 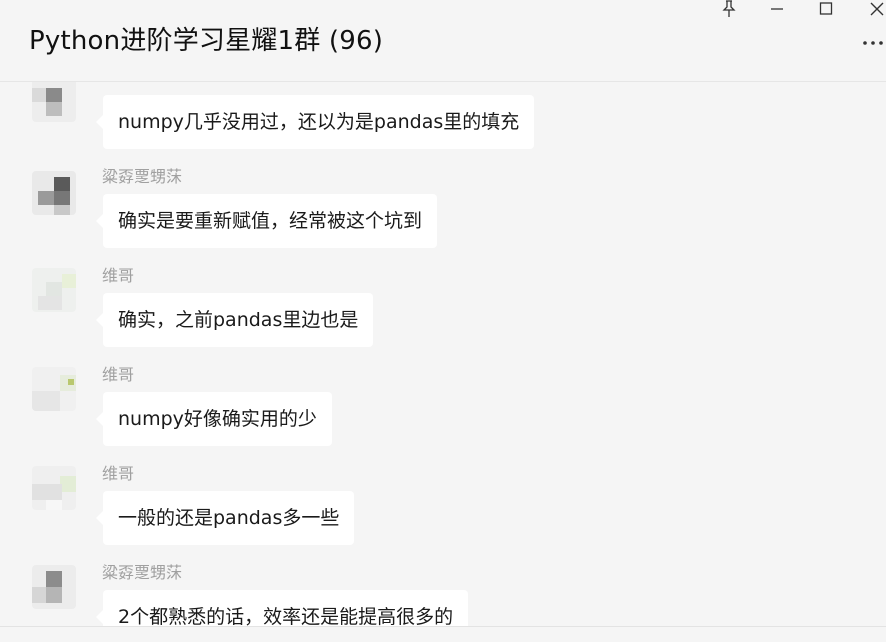 I want to click on minimize-icon-svg, so click(x=777, y=9).